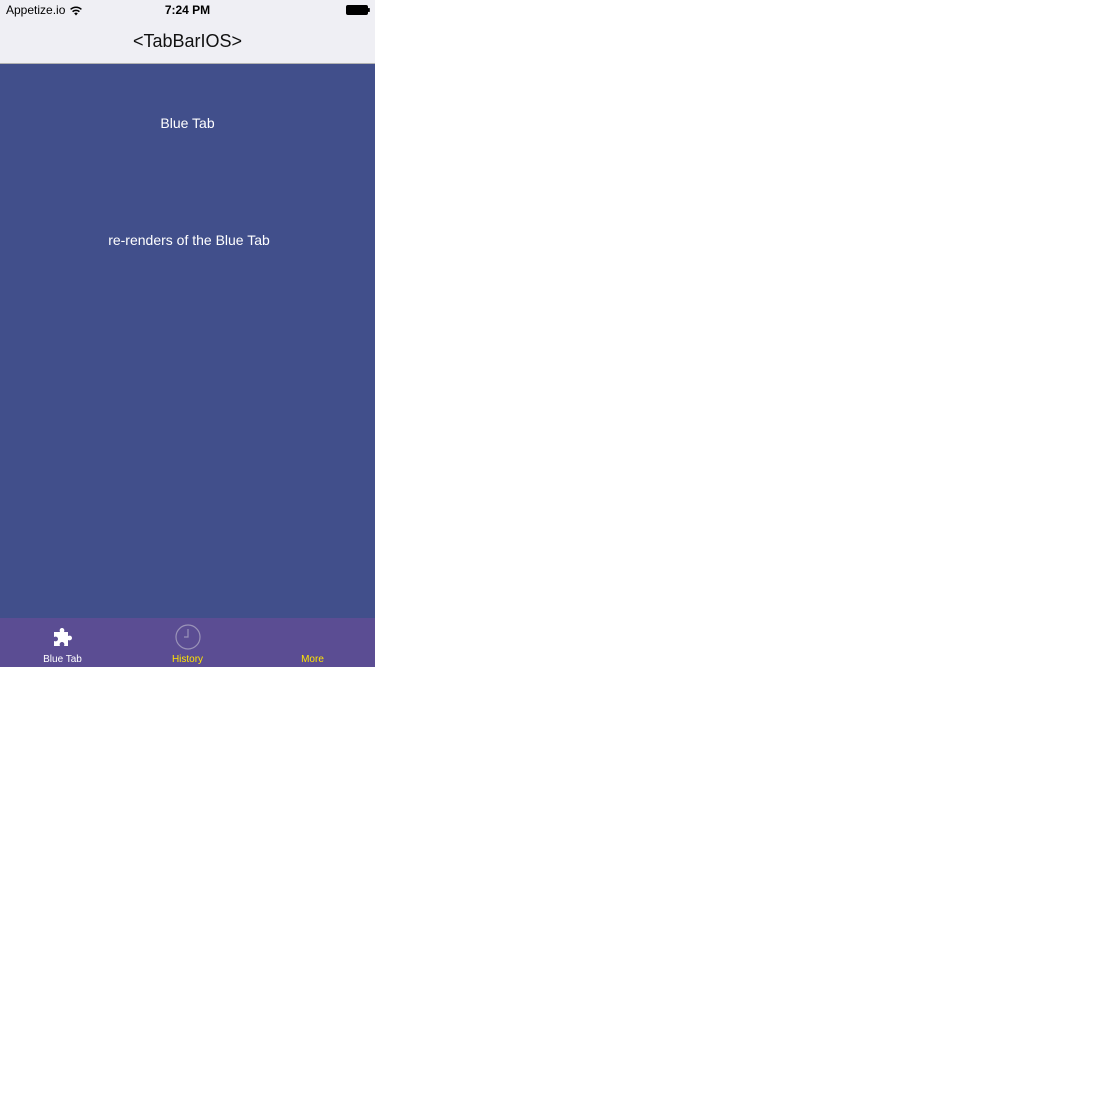  What do you see at coordinates (189, 240) in the screenshot?
I see `rerender-count-text: re-renders of the Blue Tab` at bounding box center [189, 240].